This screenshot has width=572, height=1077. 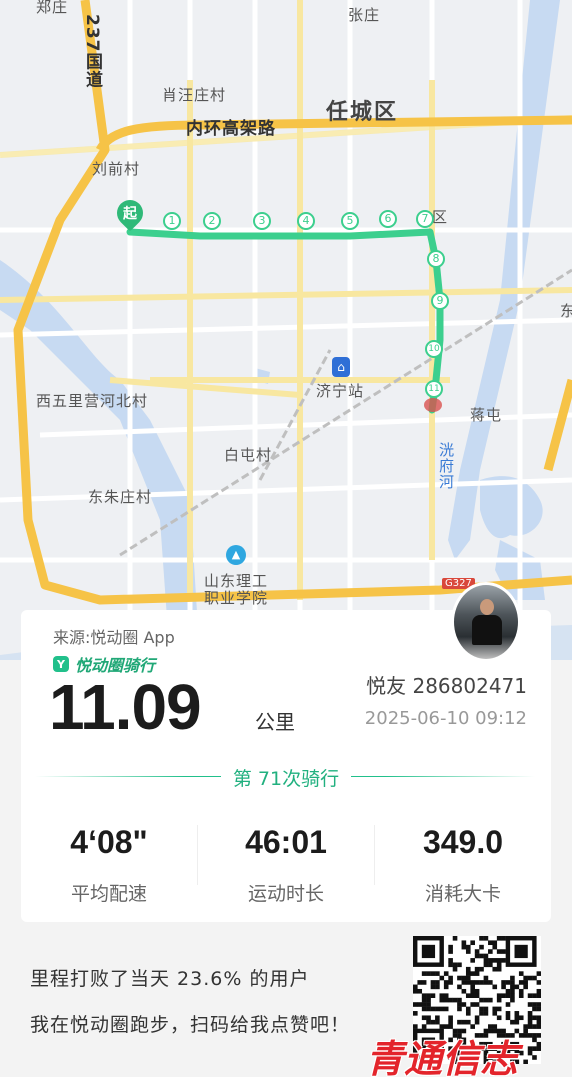 What do you see at coordinates (446, 686) in the screenshot?
I see `username: 悦友 286802471` at bounding box center [446, 686].